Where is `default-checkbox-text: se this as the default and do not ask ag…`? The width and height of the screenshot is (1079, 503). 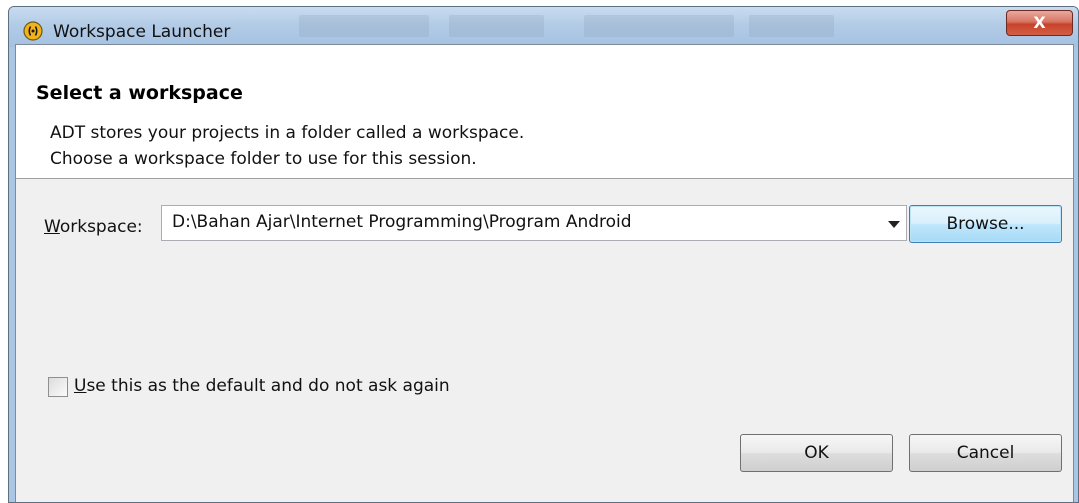 default-checkbox-text: se this as the default and do not ask ag… is located at coordinates (268, 386).